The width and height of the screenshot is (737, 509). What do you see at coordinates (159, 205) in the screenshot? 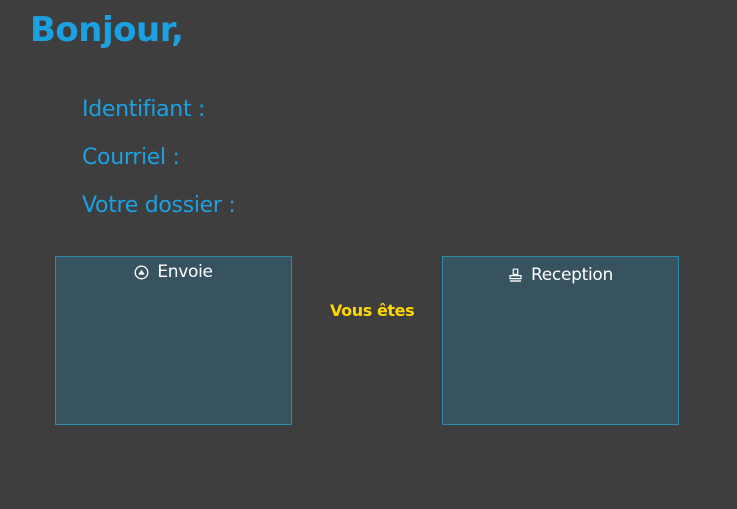
I see `folder-label: Votre dossier :` at bounding box center [159, 205].